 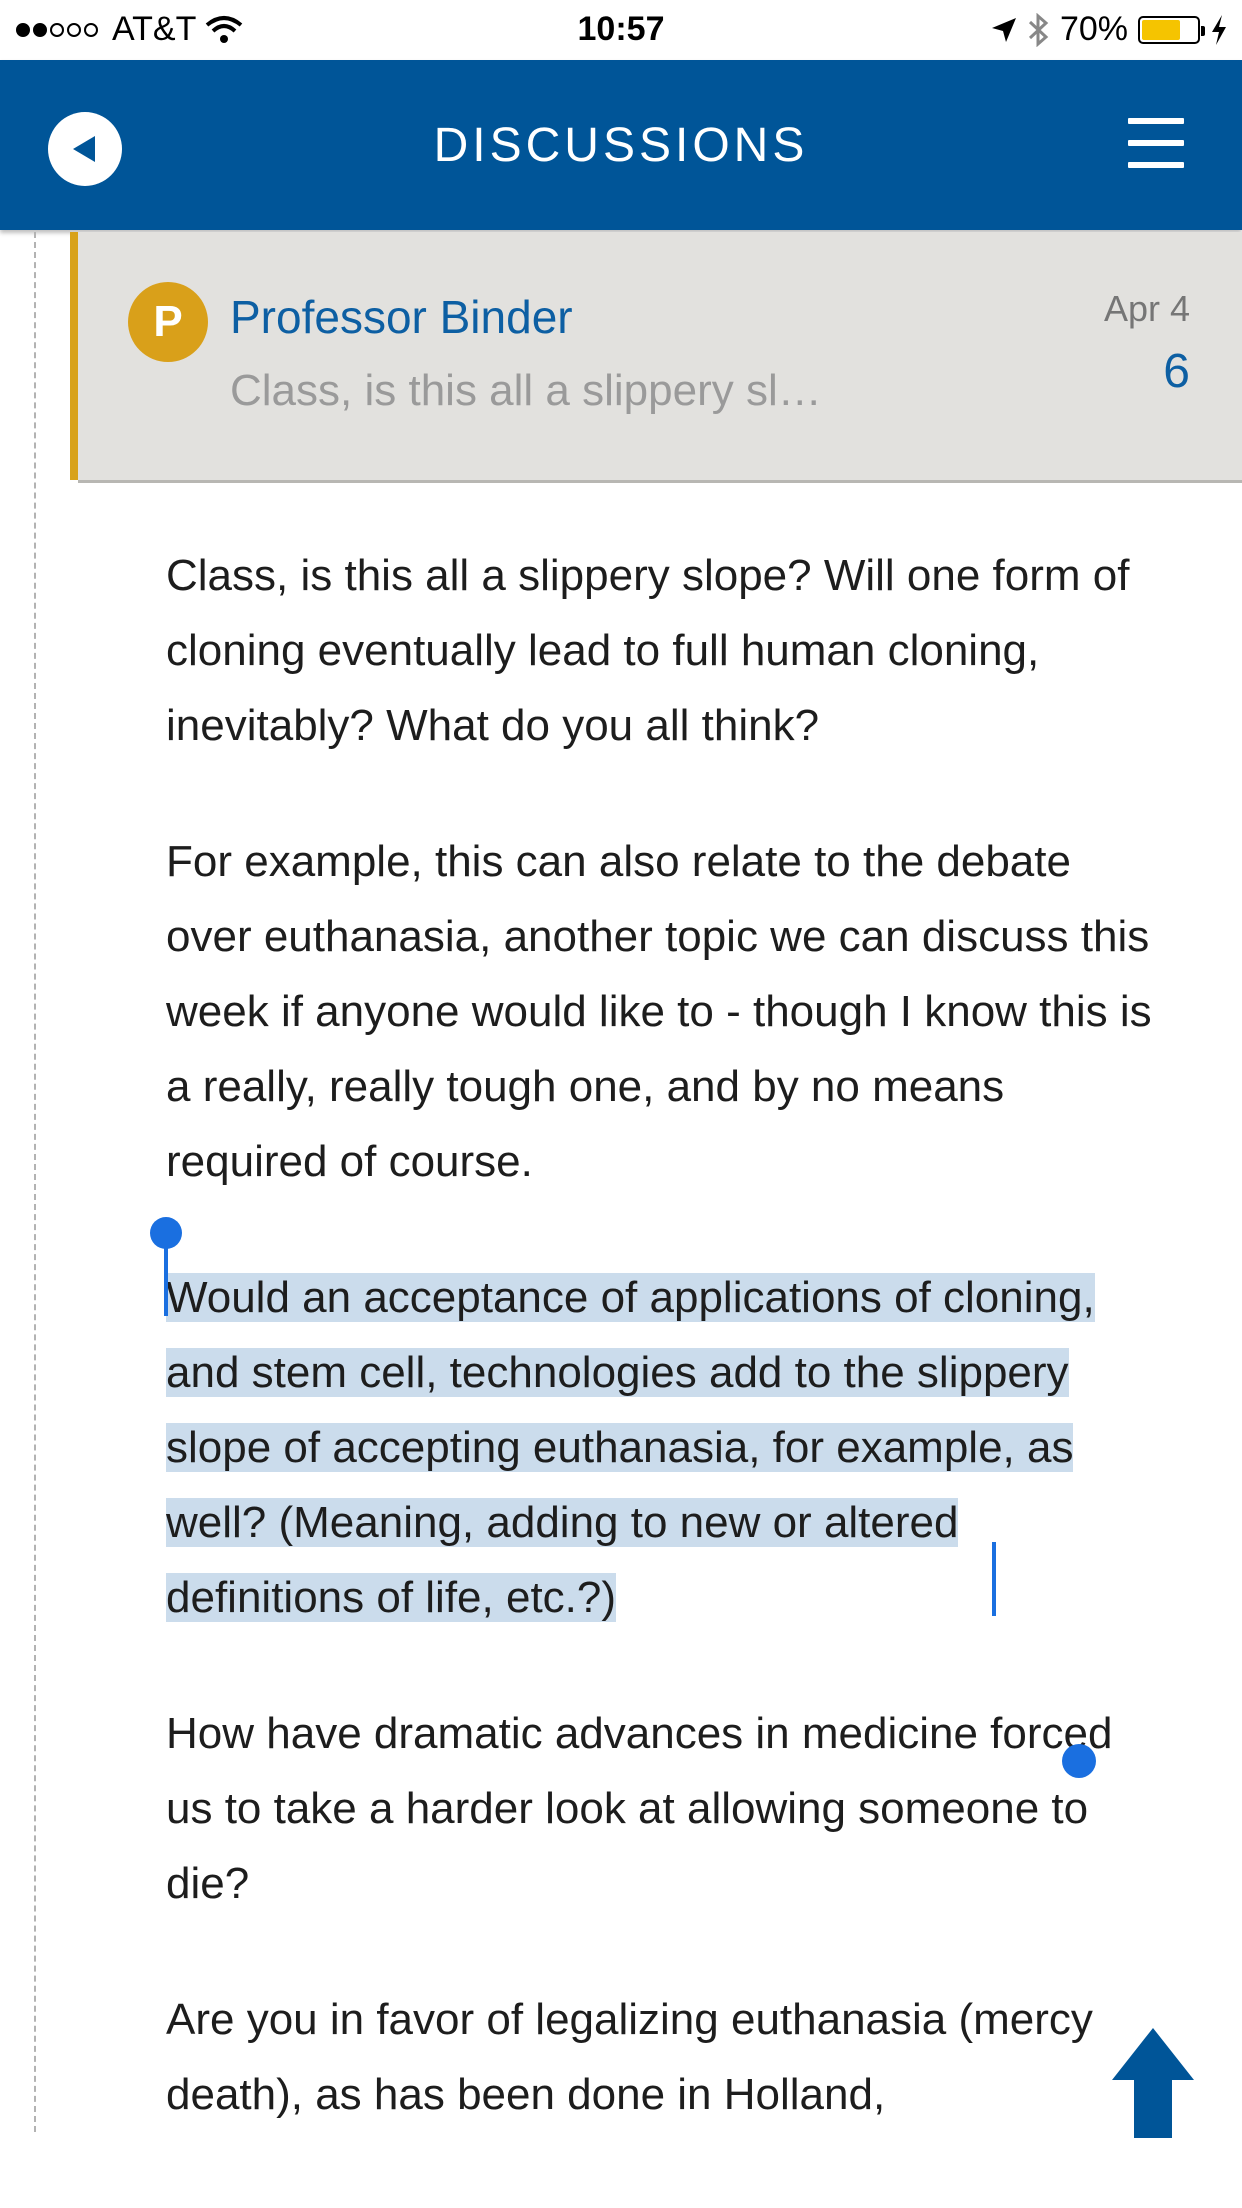 What do you see at coordinates (1146, 308) in the screenshot?
I see `post-date: Apr 4` at bounding box center [1146, 308].